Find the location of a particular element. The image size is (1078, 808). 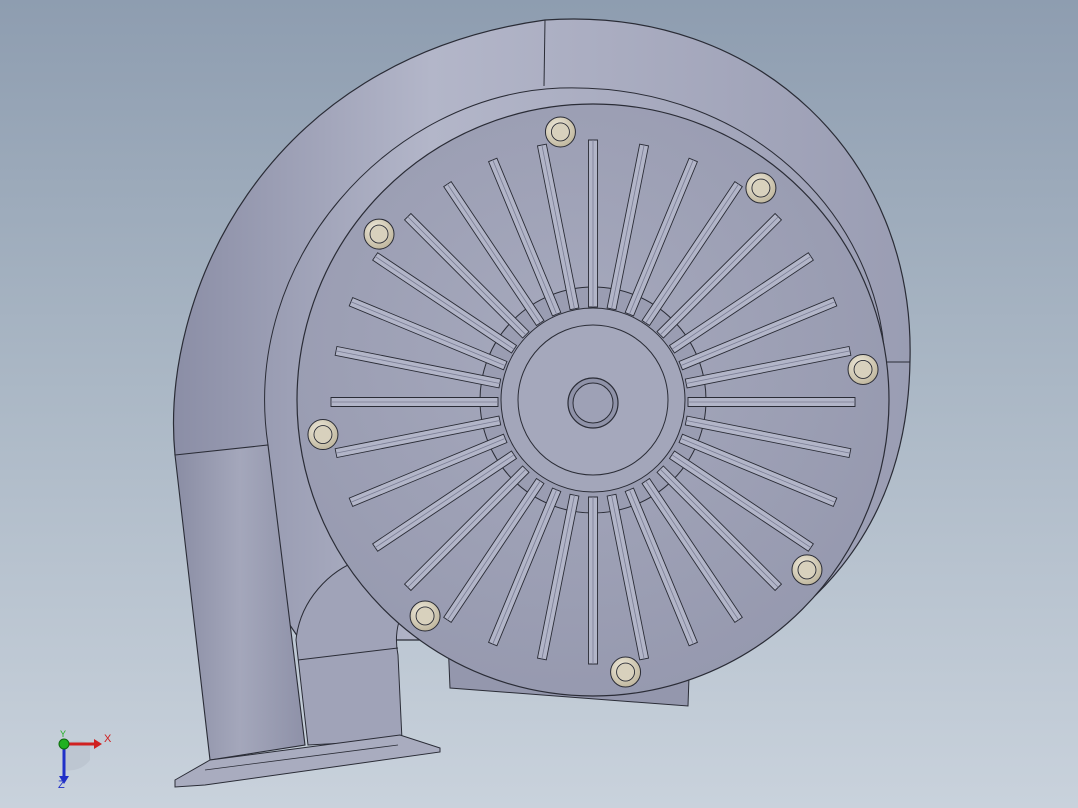

triad-y-axis is located at coordinates (64, 744).